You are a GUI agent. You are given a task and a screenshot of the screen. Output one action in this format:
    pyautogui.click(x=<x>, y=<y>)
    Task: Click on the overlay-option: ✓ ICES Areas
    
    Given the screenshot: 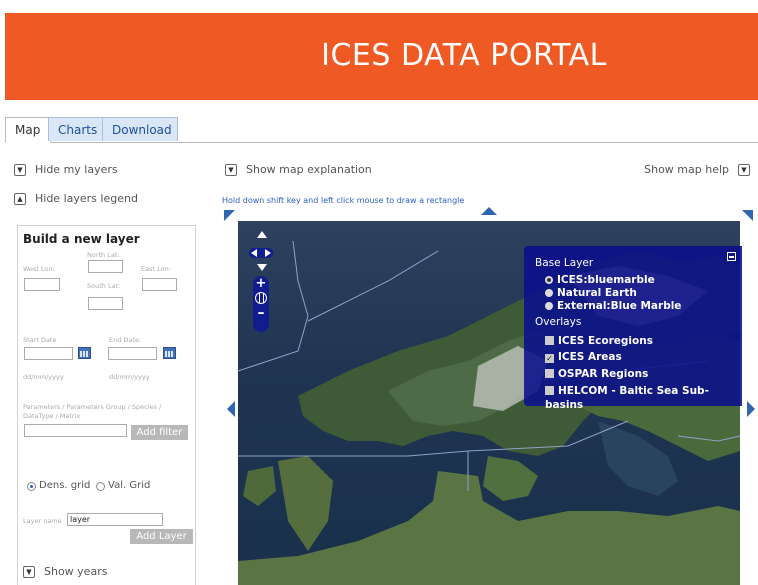 What is the action you would take?
    pyautogui.click(x=583, y=357)
    